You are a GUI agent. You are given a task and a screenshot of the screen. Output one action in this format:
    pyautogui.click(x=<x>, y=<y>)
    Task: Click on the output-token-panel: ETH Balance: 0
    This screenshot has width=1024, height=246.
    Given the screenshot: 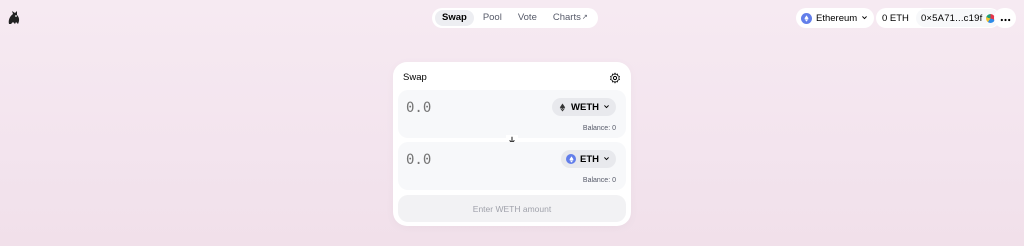 What is the action you would take?
    pyautogui.click(x=512, y=166)
    